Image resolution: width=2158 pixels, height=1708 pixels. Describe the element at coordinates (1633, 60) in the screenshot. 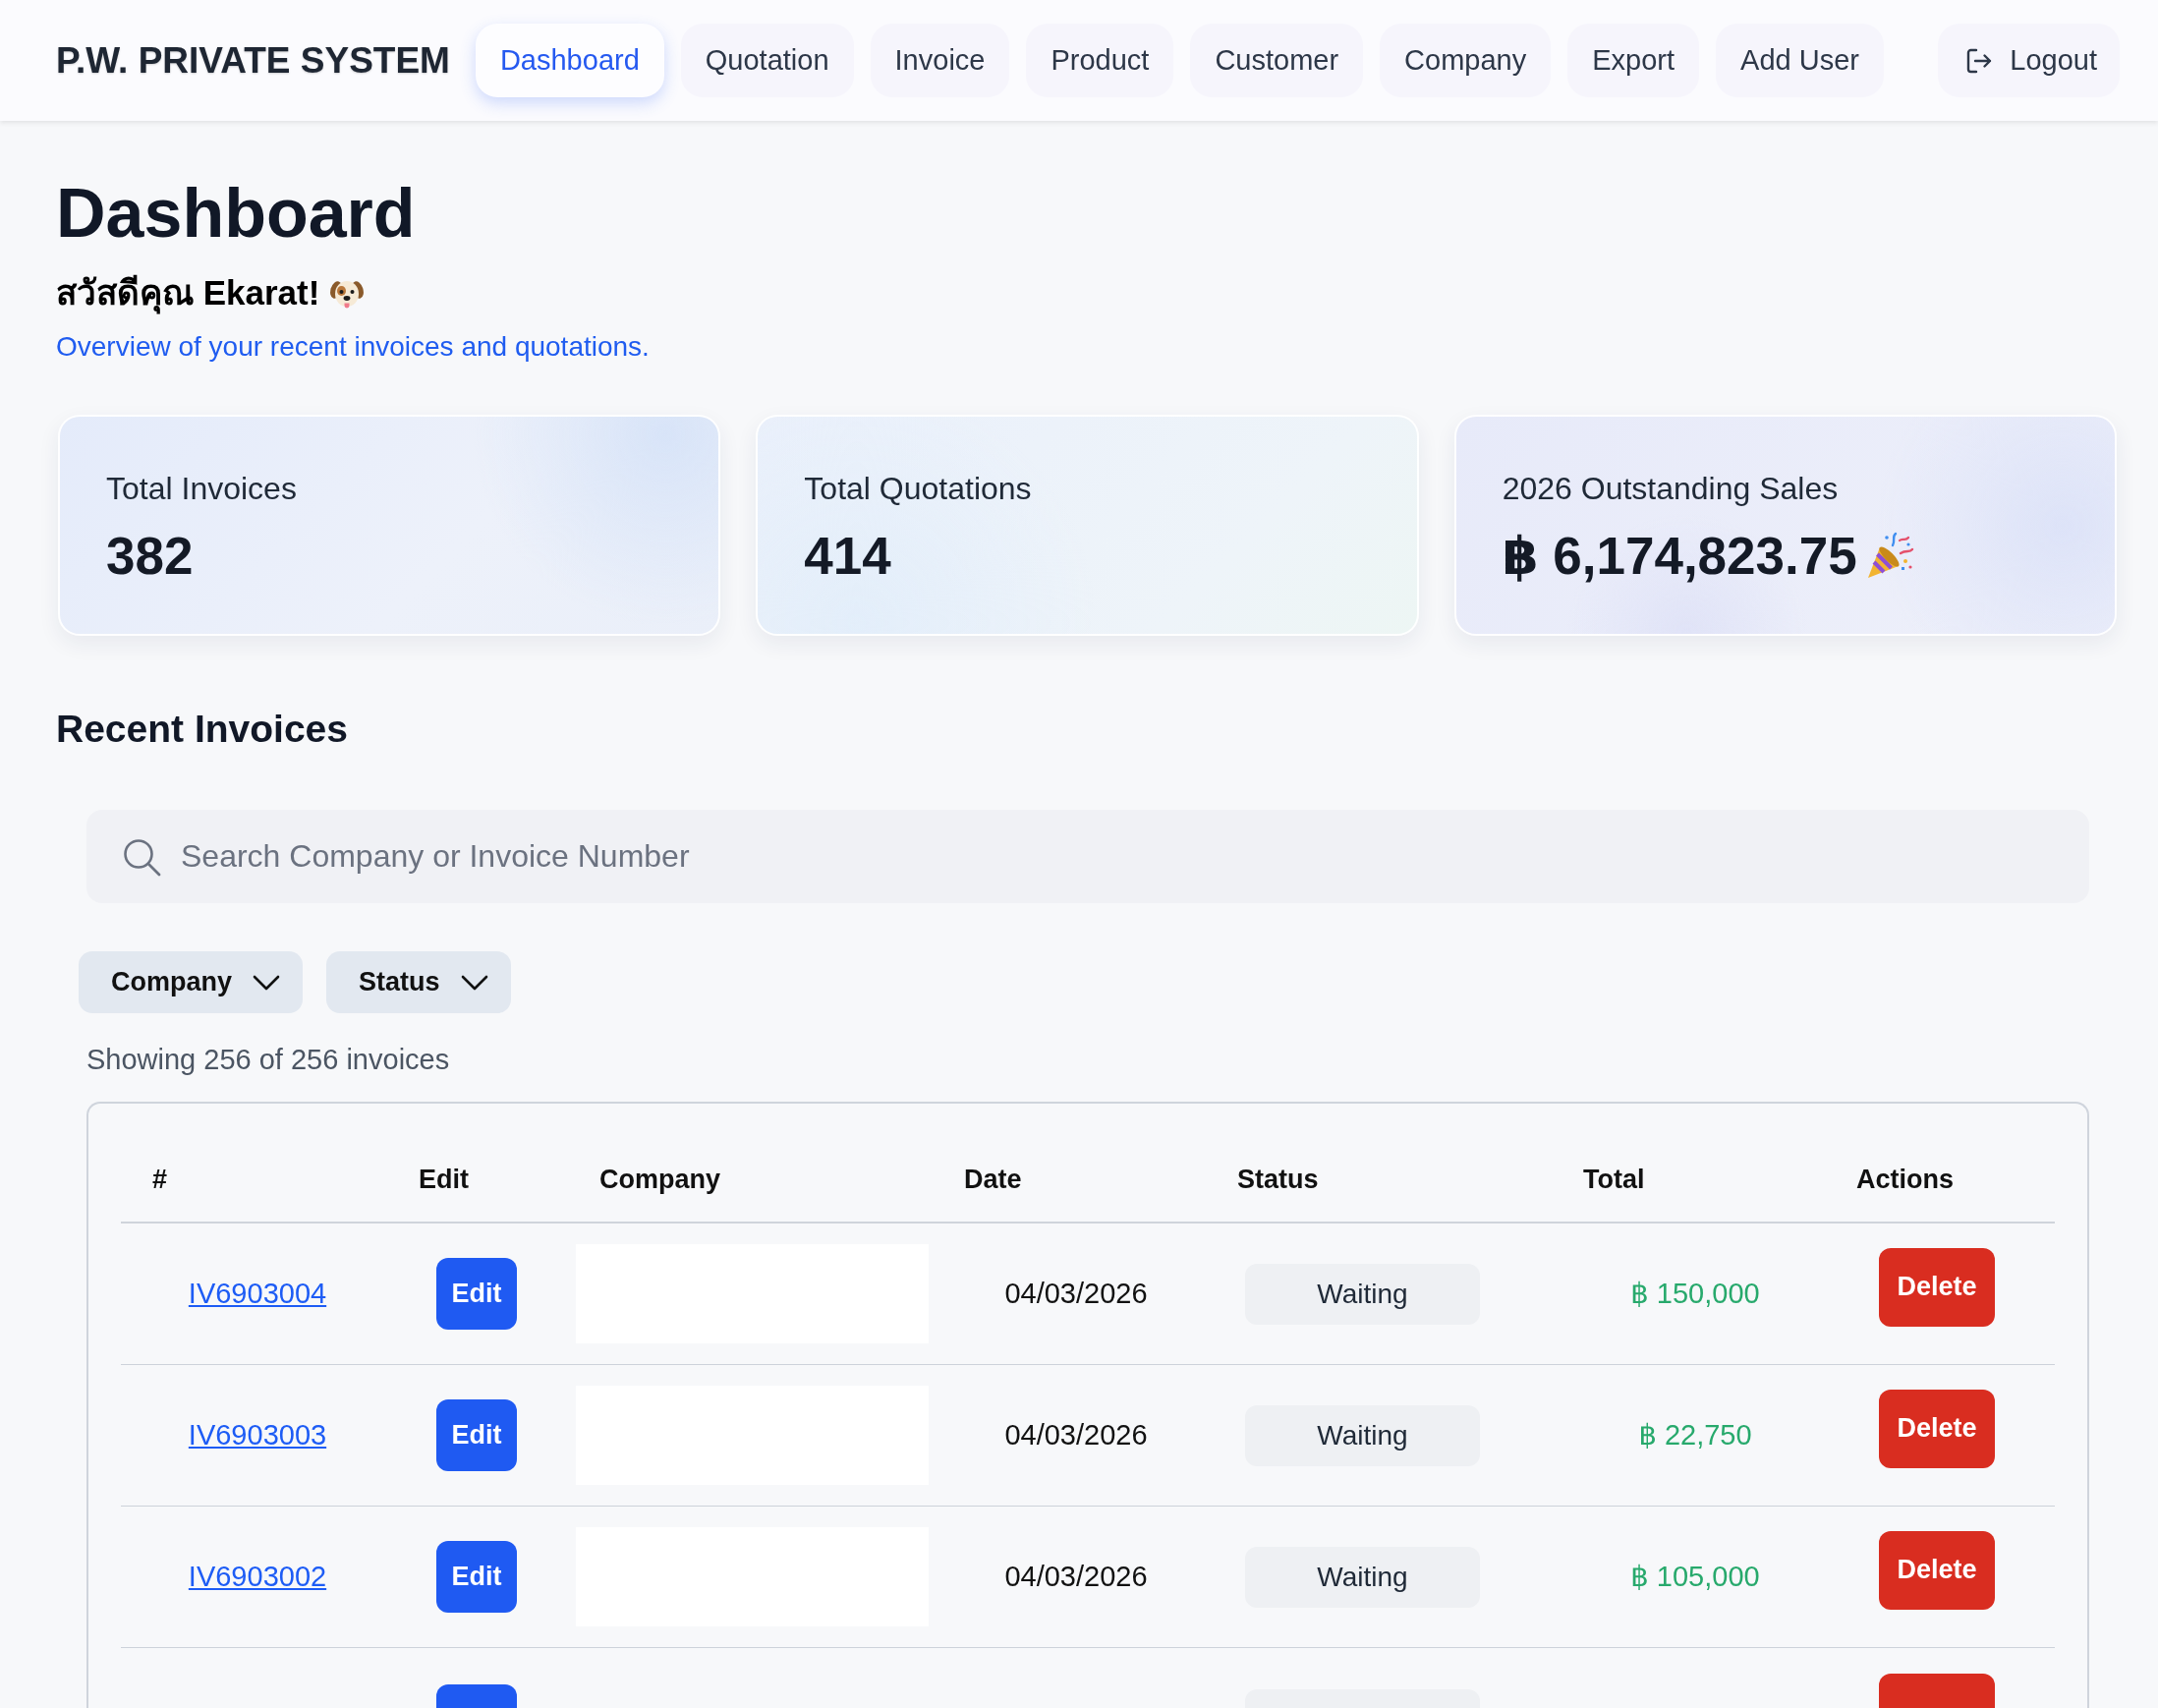

I see `nav-tab: Export` at that location.